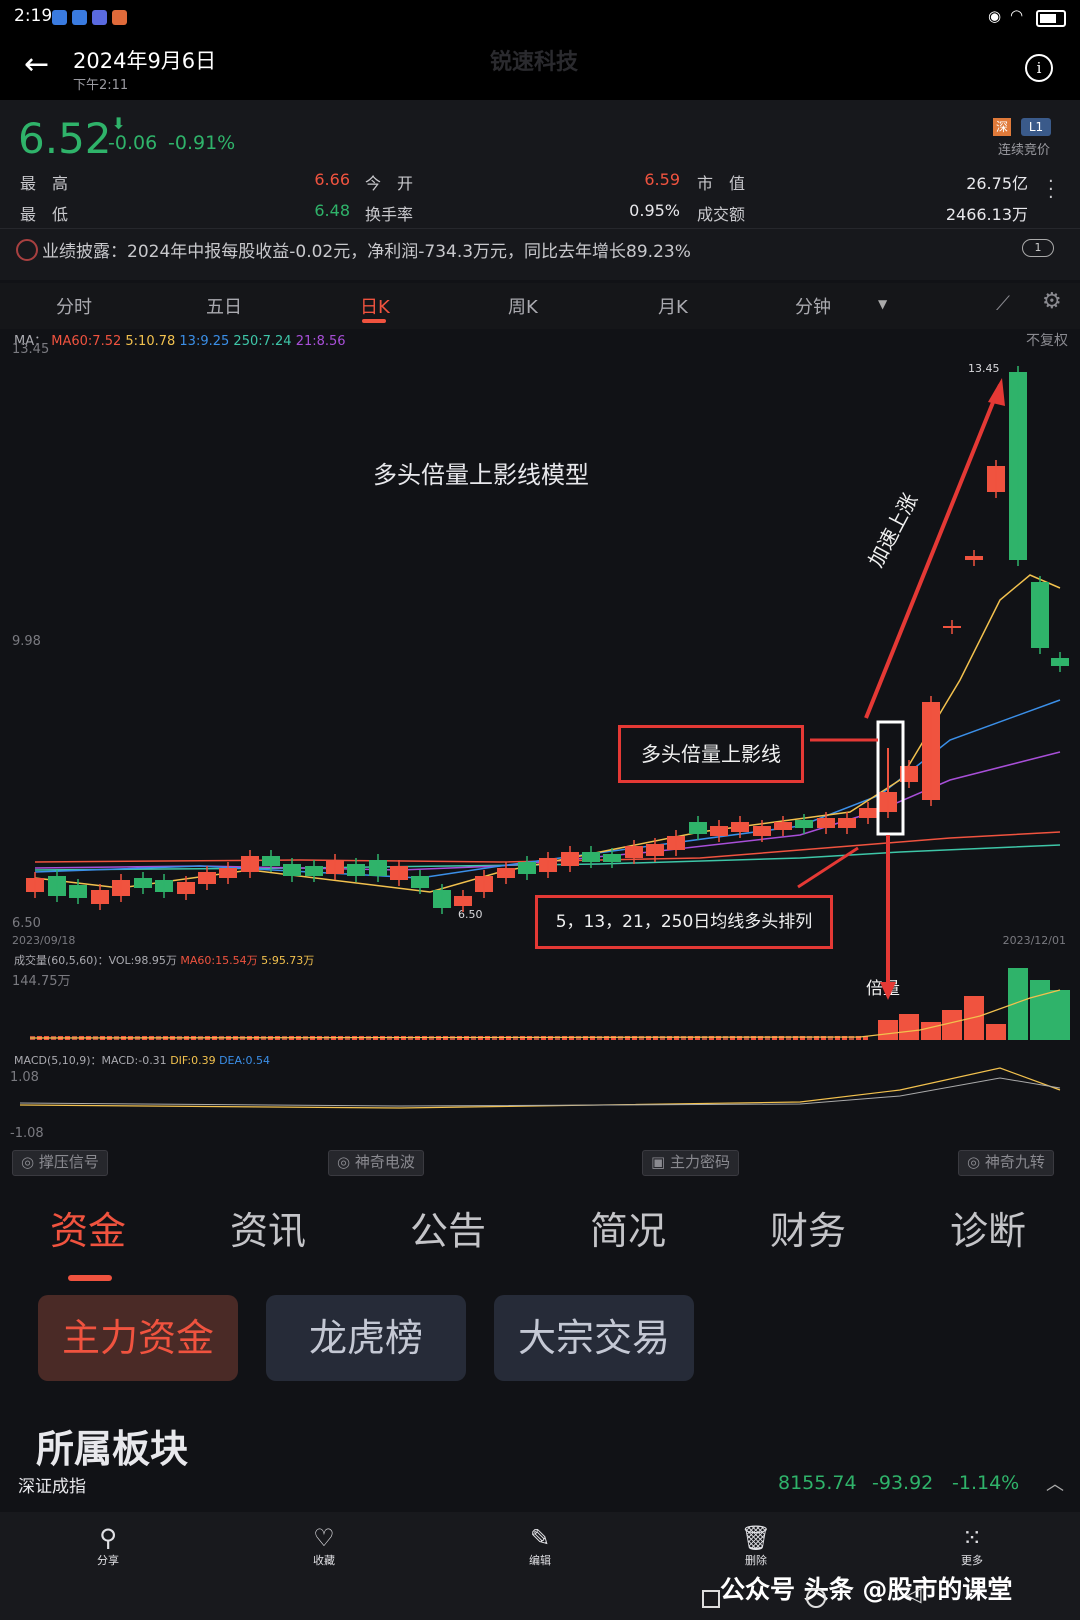 The image size is (1080, 1620). I want to click on macd-dea-line, so click(540, 1092).